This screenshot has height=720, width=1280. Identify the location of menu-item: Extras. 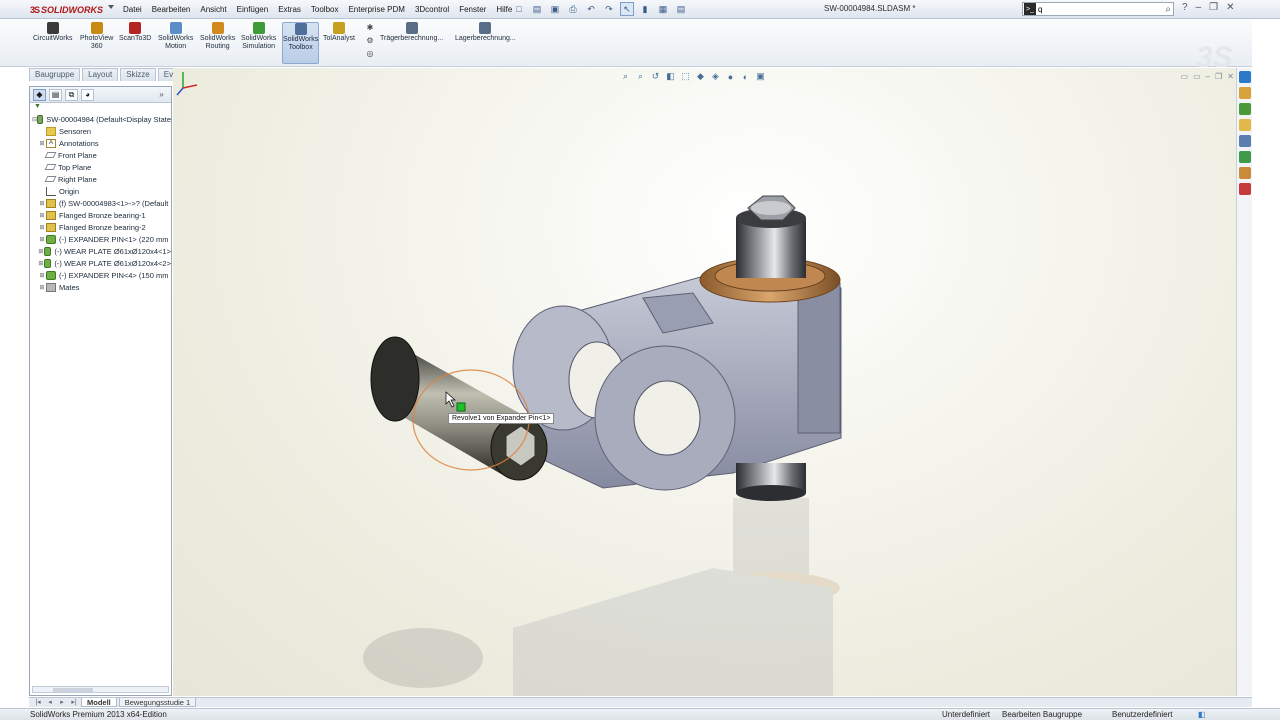
(289, 9).